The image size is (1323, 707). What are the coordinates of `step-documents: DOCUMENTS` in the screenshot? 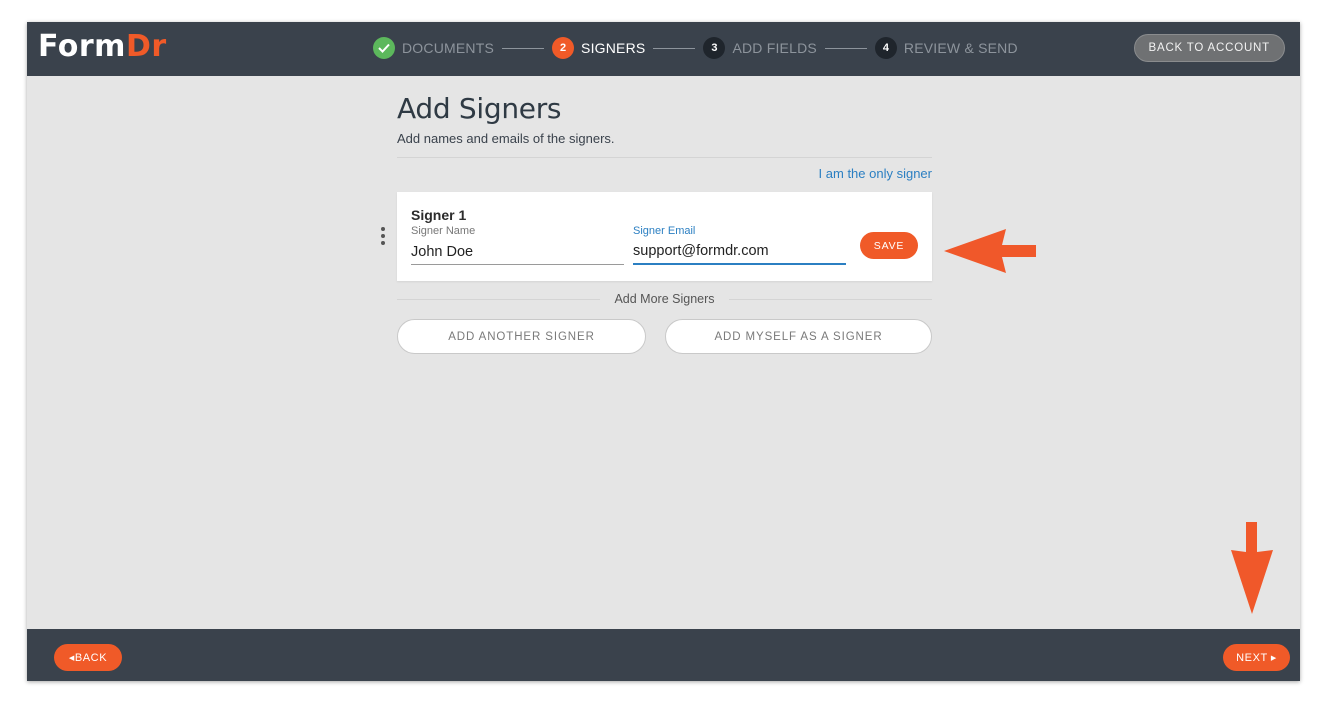 It's located at (433, 48).